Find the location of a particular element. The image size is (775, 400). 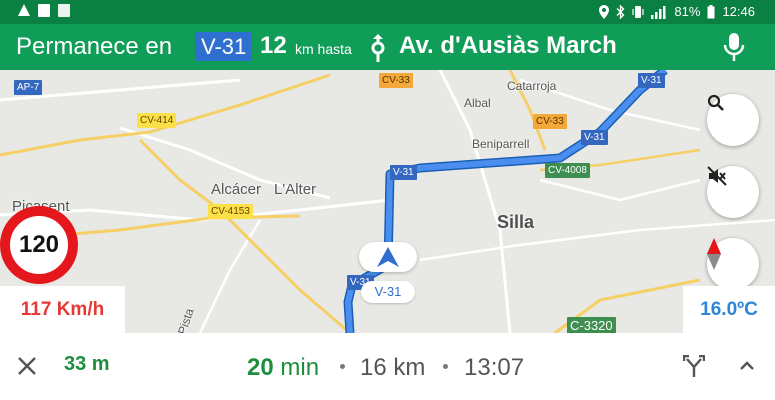

instruction-destination: Av. d'Ausiàs March is located at coordinates (508, 45).